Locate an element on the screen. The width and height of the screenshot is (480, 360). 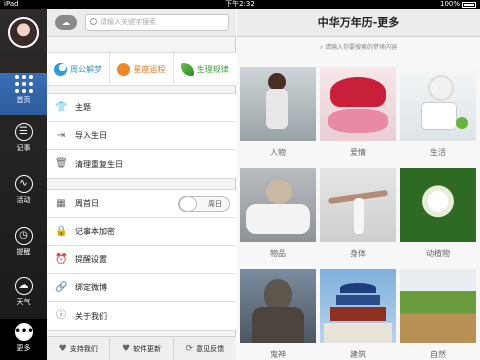
setting-clean-birthday: 🗑 清理重复生日 is located at coordinates (141, 164).